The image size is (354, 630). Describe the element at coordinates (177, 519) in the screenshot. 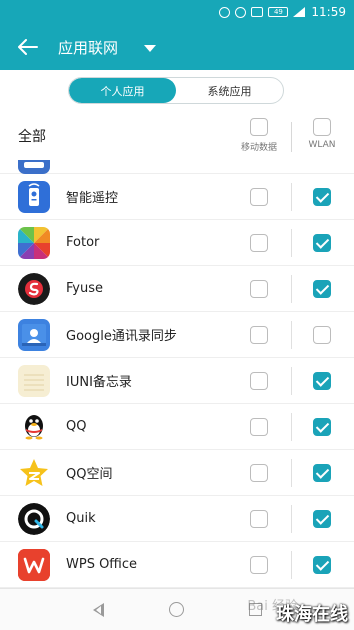

I see `list-item: Quik` at that location.